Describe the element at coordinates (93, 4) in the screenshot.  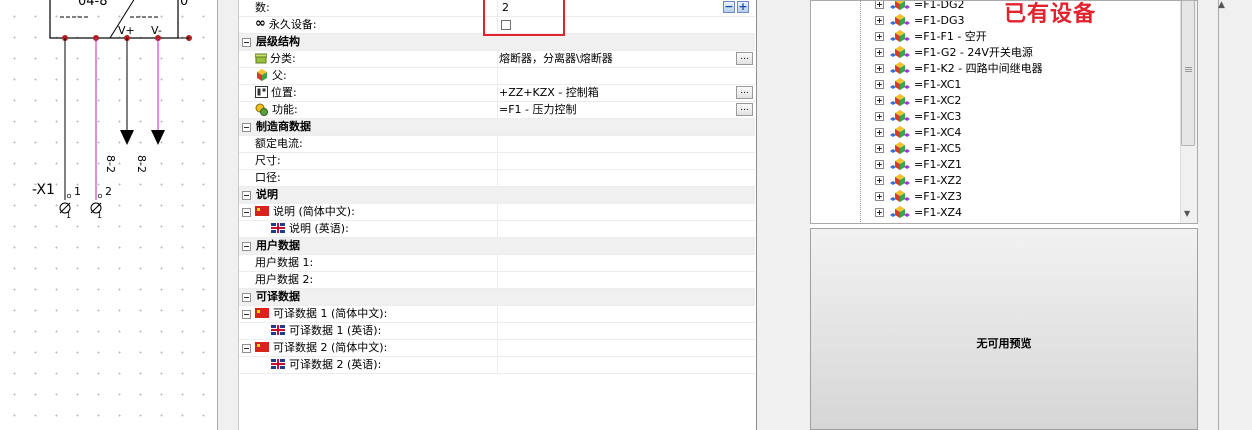
I see `block-label: 04-8` at that location.